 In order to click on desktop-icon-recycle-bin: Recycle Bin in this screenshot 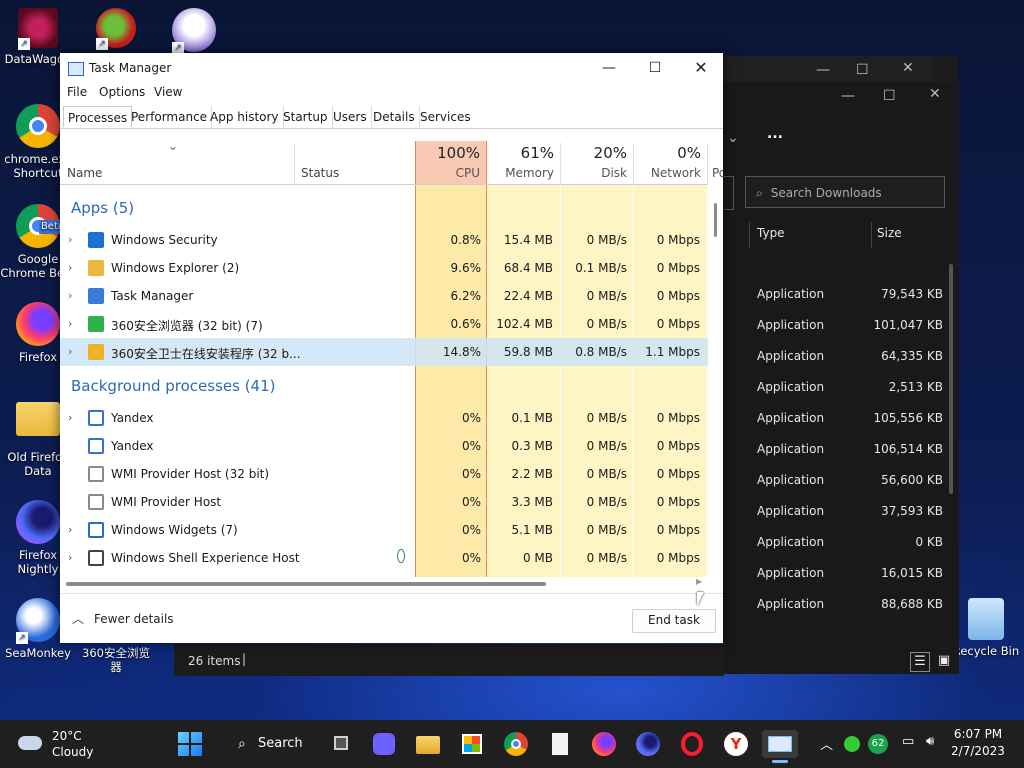, I will do `click(986, 628)`.